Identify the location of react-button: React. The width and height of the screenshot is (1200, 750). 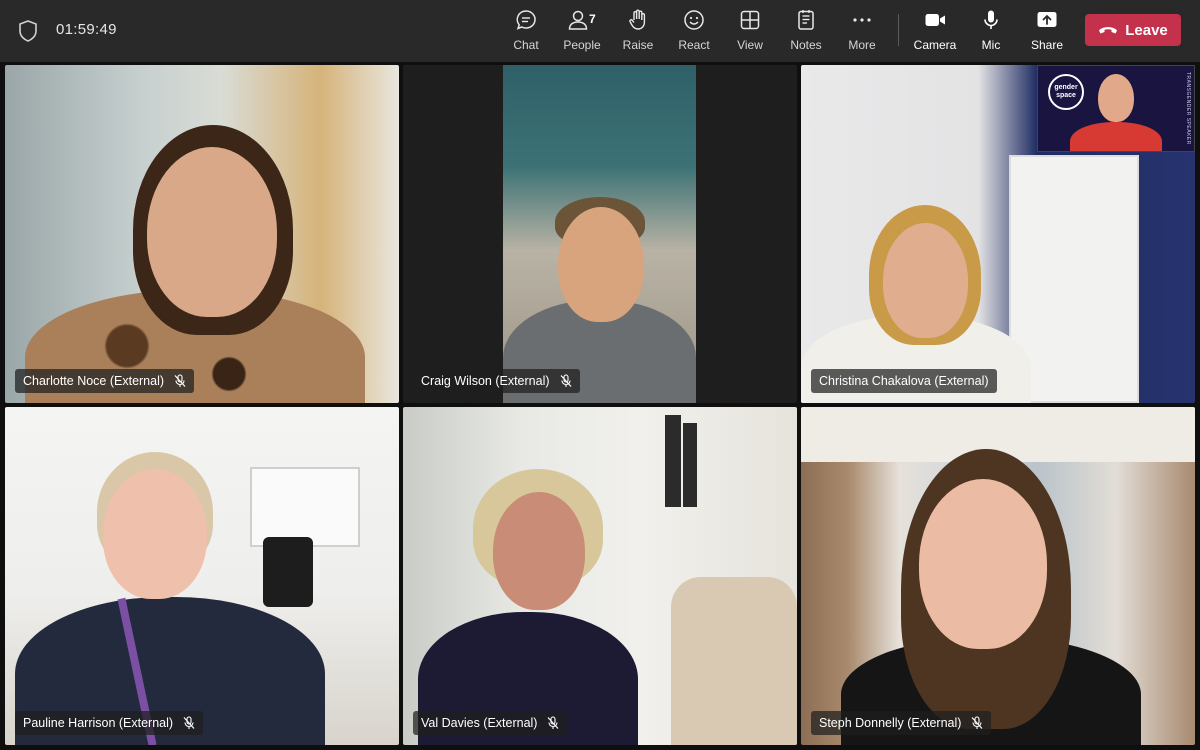
(694, 31).